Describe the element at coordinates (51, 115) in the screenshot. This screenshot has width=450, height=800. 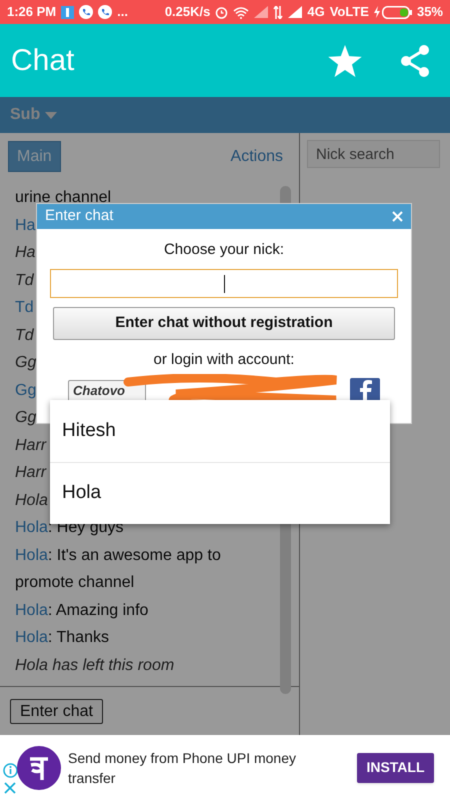
I see `caret-icon` at that location.